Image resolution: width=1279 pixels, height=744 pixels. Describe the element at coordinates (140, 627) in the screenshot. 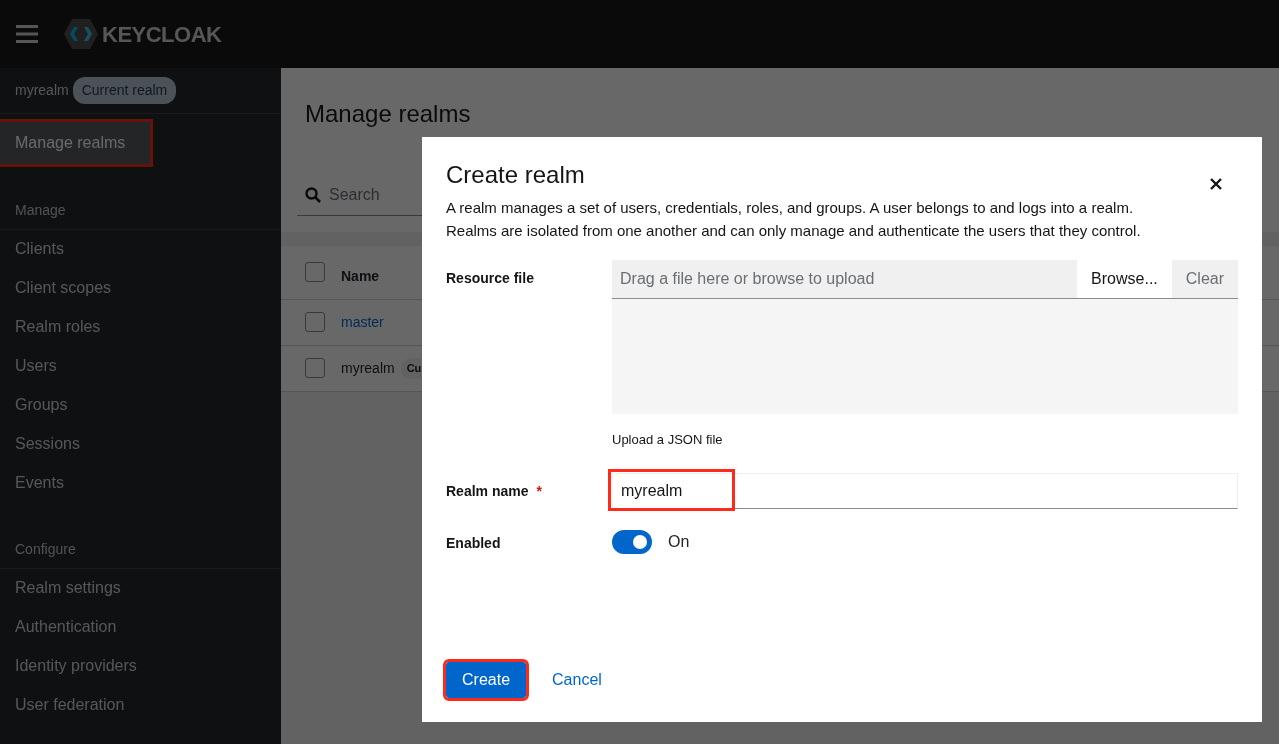

I see `sidebar-item: Authentication` at that location.